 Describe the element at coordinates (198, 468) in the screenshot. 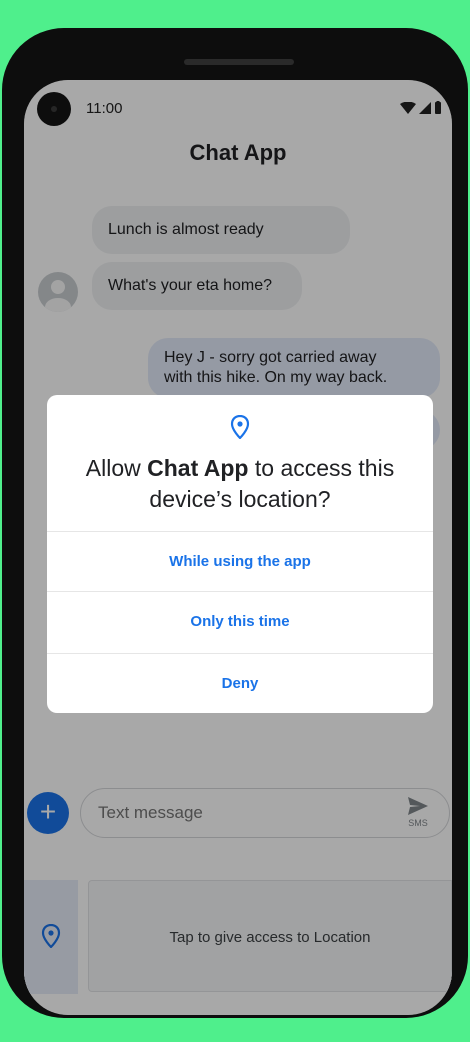

I see `dialog-title-app-name: Chat App` at that location.